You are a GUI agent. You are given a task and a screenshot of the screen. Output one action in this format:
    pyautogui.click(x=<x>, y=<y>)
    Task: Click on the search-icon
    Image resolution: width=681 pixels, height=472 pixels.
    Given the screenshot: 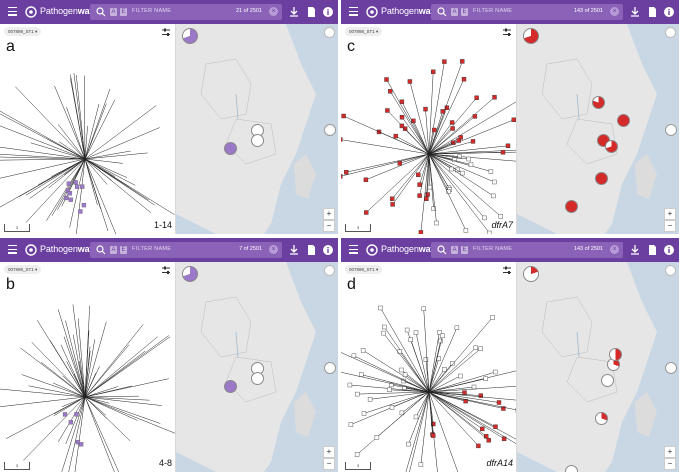 What is the action you would take?
    pyautogui.click(x=442, y=250)
    